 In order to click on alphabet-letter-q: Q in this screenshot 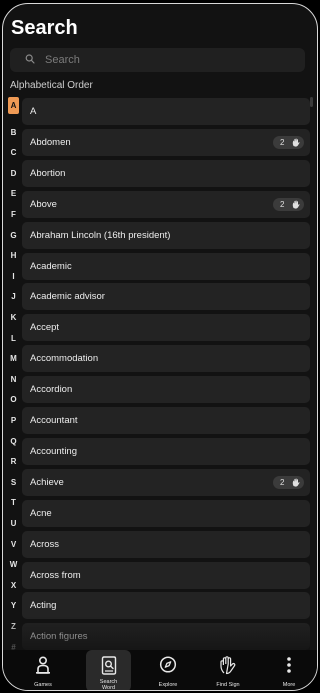, I will do `click(13, 441)`.